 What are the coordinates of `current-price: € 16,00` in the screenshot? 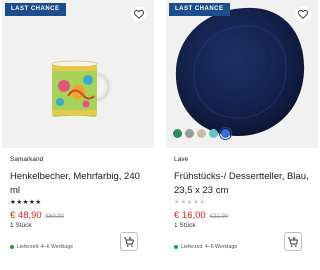 It's located at (190, 215).